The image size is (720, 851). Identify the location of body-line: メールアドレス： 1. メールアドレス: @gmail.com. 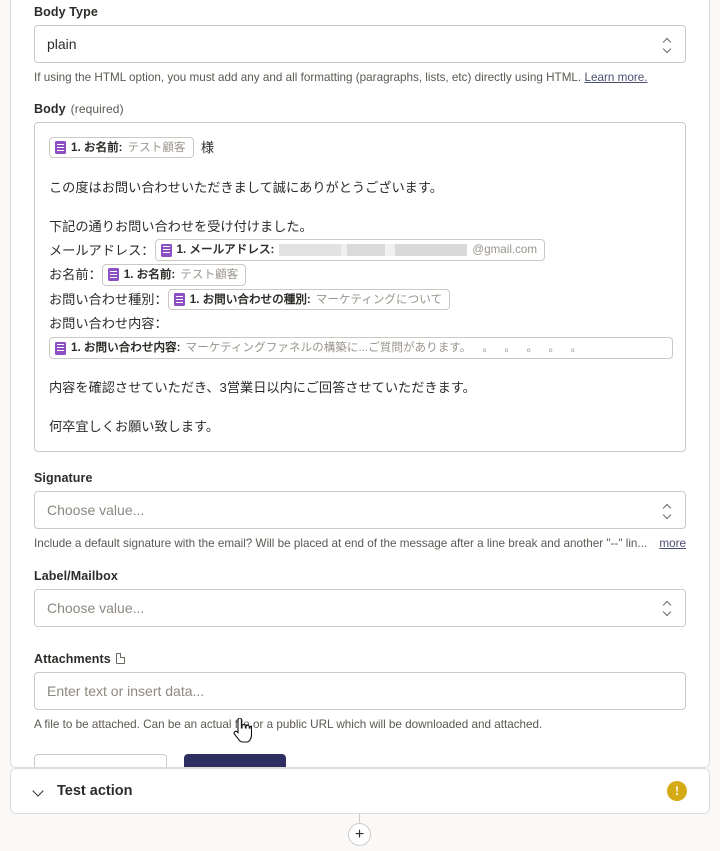
(361, 250).